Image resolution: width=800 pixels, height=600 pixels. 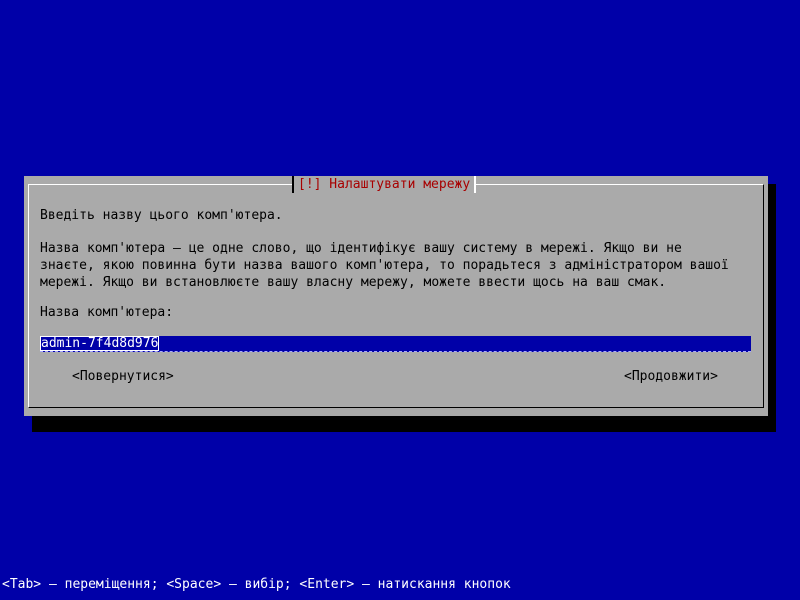 I want to click on back-button: <Повернутися>, so click(x=123, y=377).